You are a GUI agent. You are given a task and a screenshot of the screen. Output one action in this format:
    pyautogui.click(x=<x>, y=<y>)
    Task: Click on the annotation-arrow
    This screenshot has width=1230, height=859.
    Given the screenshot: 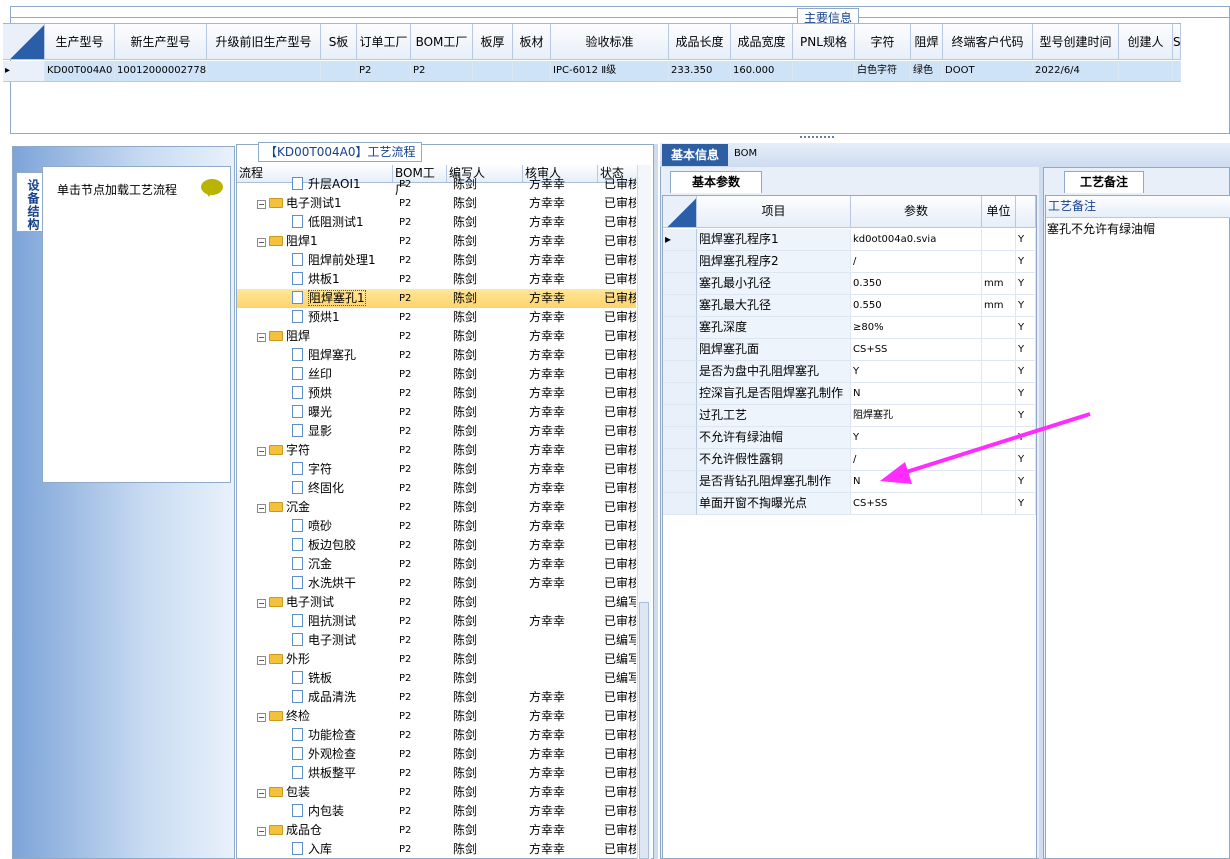 What is the action you would take?
    pyautogui.click(x=985, y=448)
    